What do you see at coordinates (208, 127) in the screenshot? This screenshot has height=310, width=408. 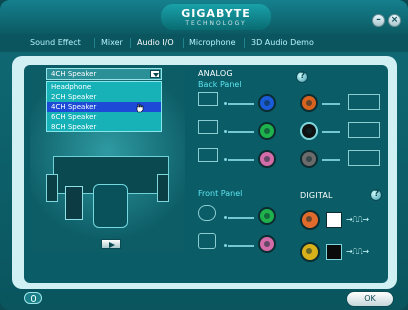 I see `speaker-pair-icon` at bounding box center [208, 127].